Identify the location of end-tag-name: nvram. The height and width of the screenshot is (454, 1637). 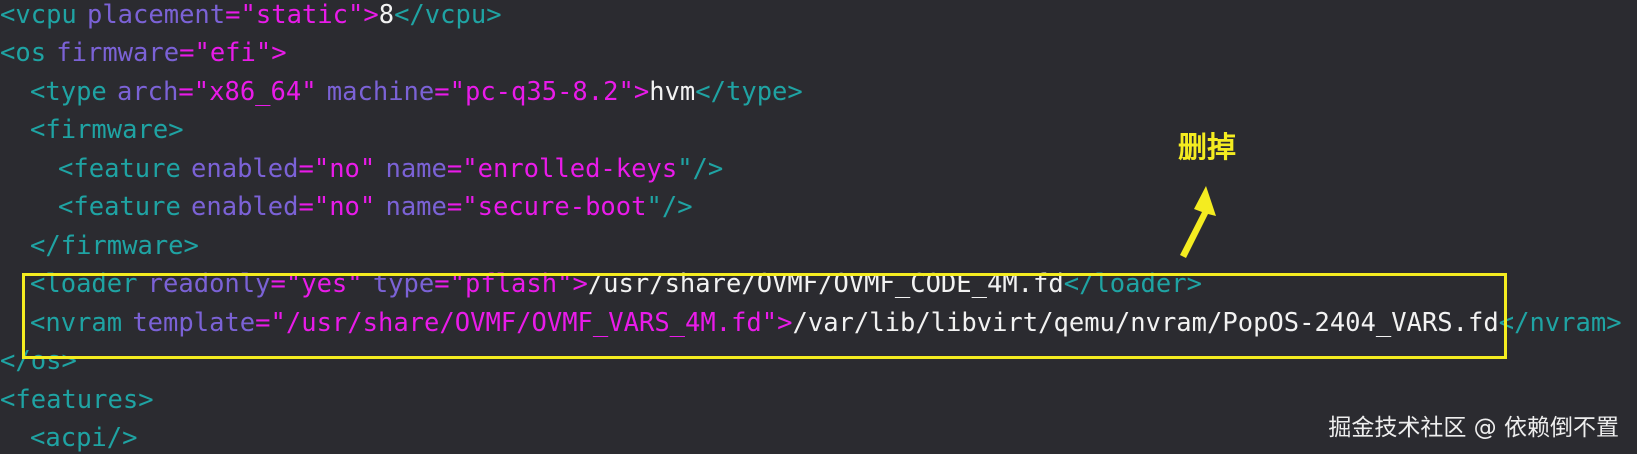
(1568, 323).